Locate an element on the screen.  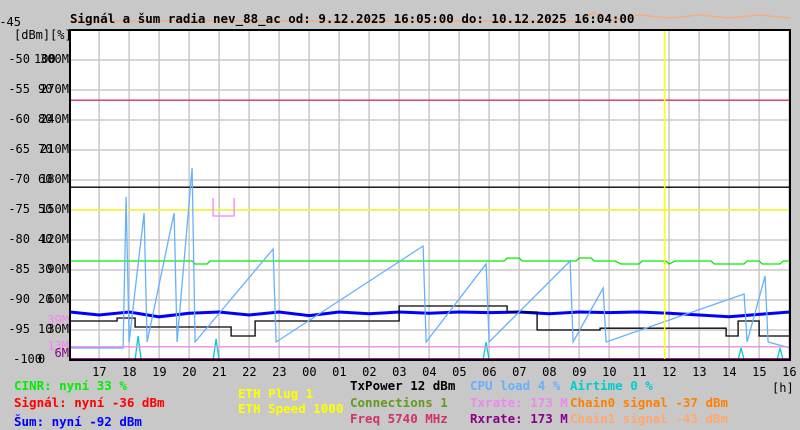
x-tick: 23 is located at coordinates (279, 372).